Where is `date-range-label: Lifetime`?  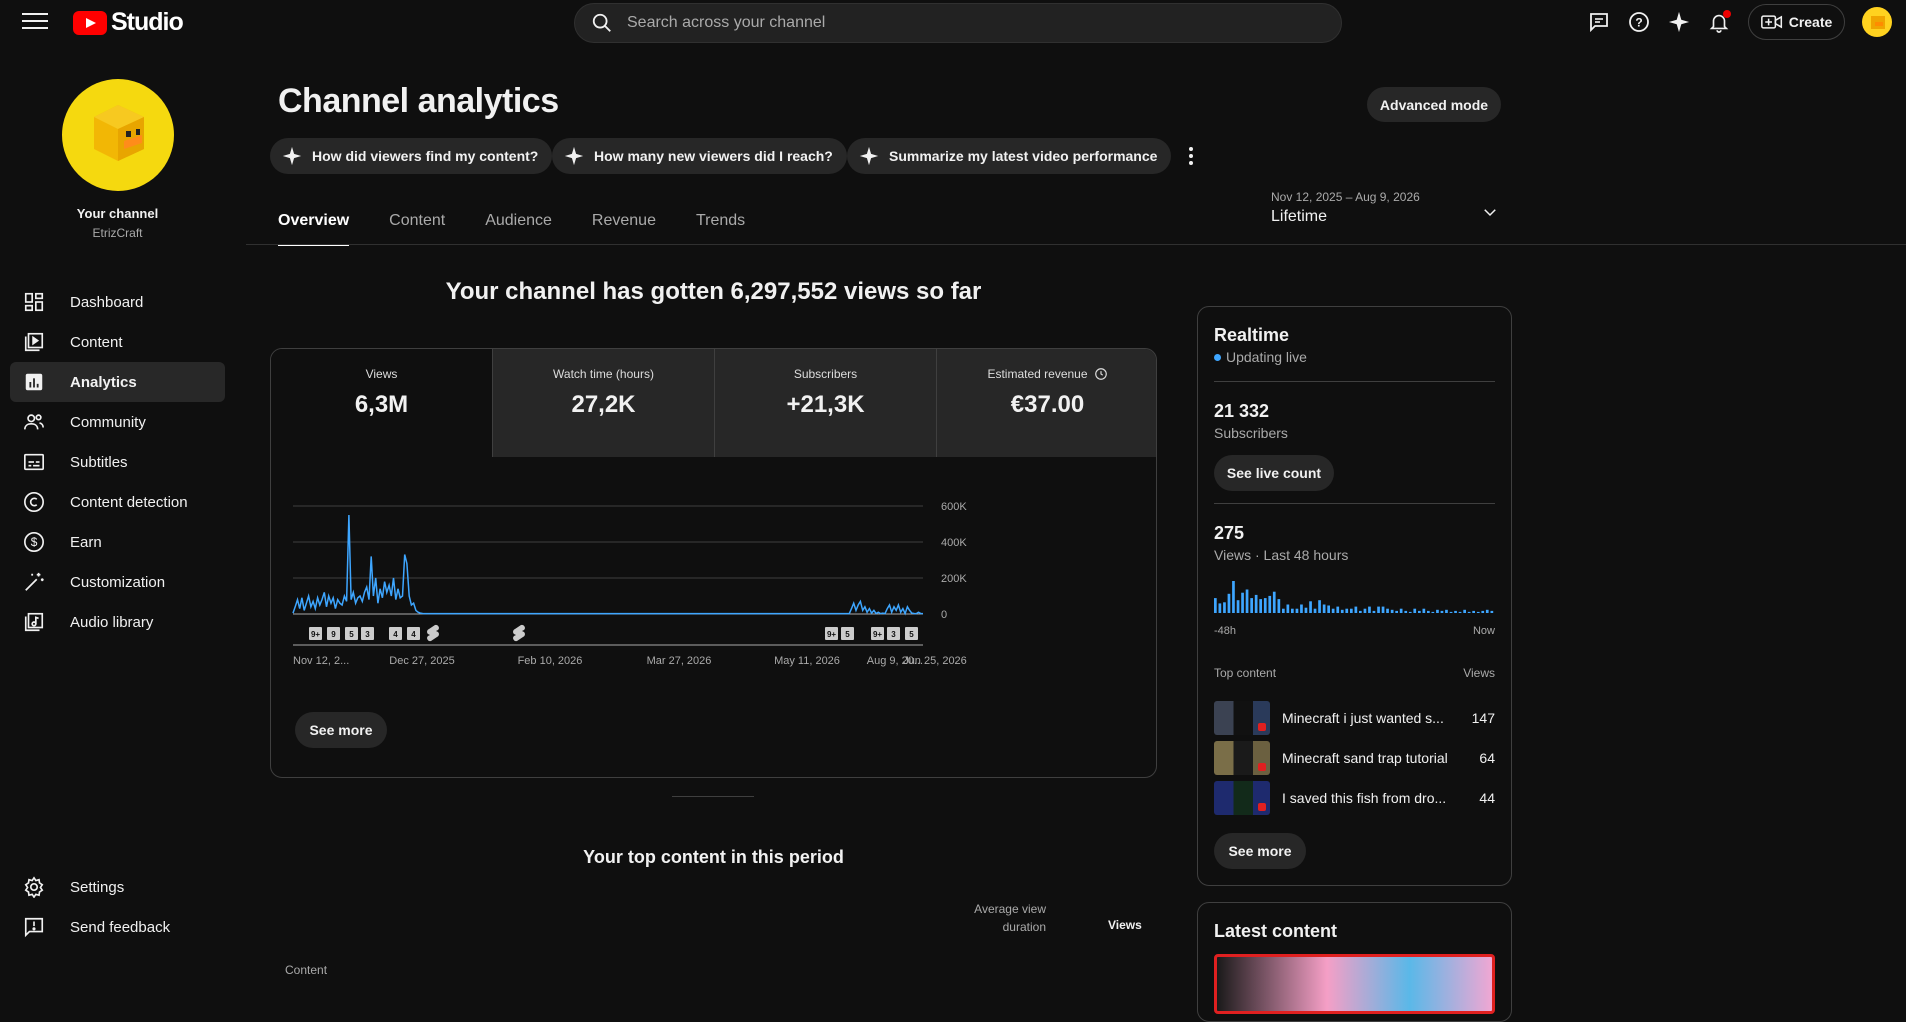
date-range-label: Lifetime is located at coordinates (1299, 216).